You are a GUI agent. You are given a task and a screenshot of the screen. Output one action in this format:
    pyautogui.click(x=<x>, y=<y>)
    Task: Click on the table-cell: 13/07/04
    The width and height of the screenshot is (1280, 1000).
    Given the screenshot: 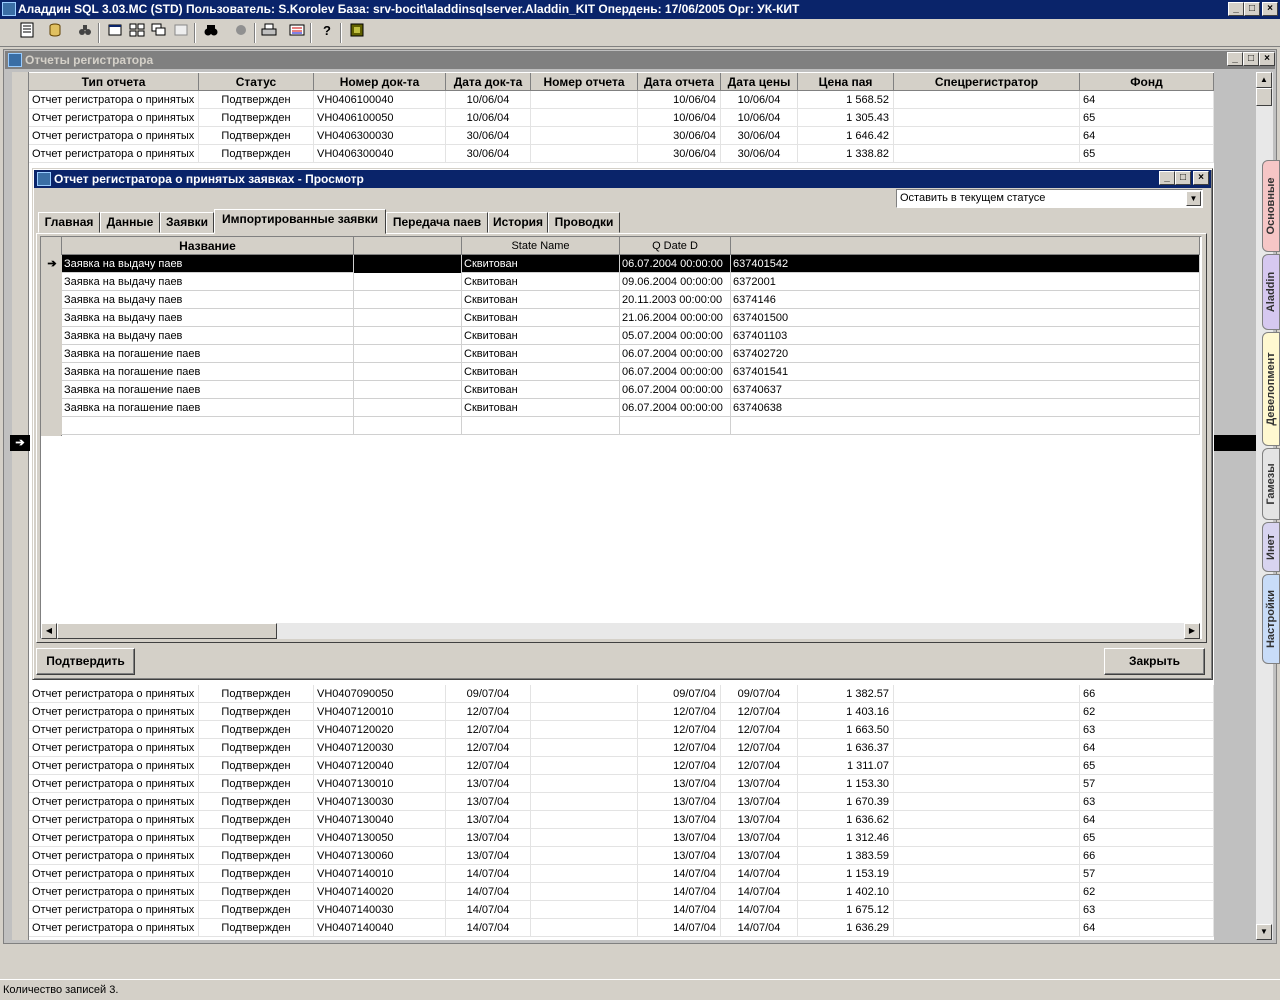 What is the action you would take?
    pyautogui.click(x=488, y=802)
    